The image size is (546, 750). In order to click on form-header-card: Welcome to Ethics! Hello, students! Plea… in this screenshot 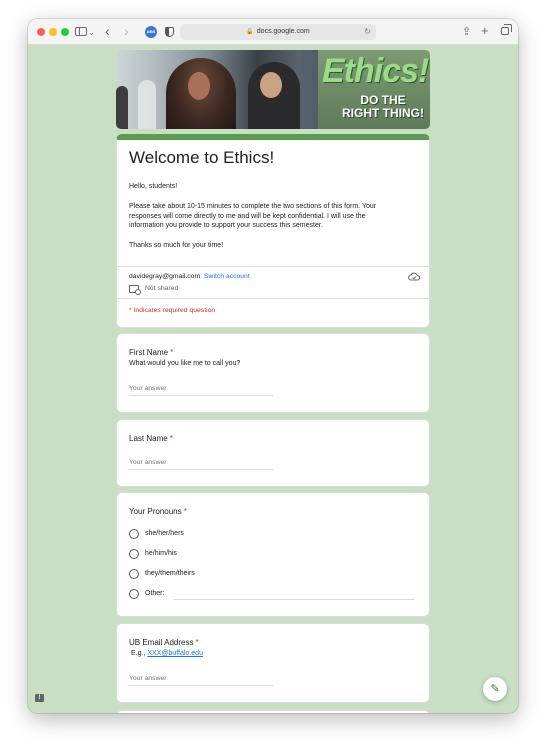, I will do `click(273, 231)`.